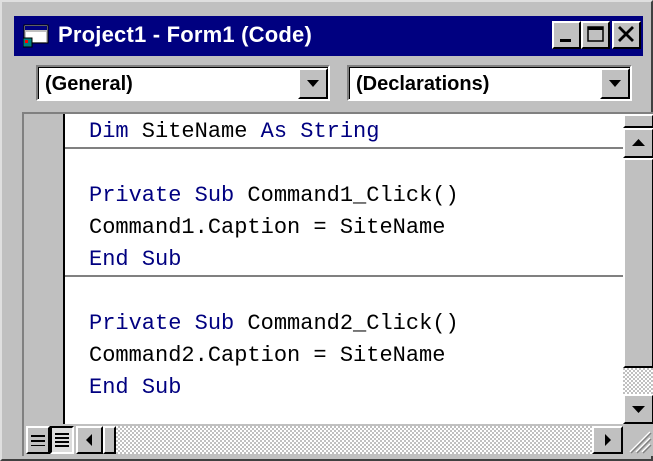 The height and width of the screenshot is (461, 653). I want to click on procedure-combobox: (Declarations), so click(489, 83).